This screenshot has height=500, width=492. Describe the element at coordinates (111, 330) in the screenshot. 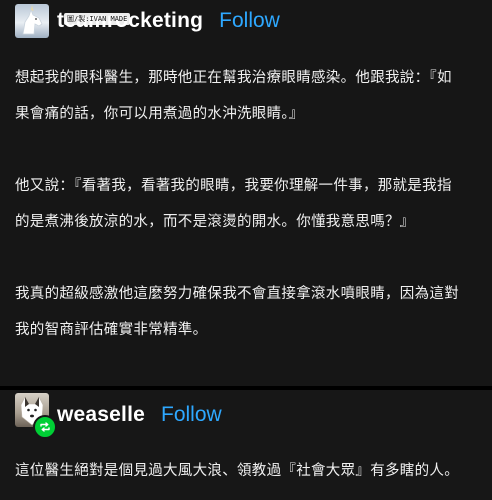

I see `paragraph-line: 我的智商評估確實非常精準。` at that location.